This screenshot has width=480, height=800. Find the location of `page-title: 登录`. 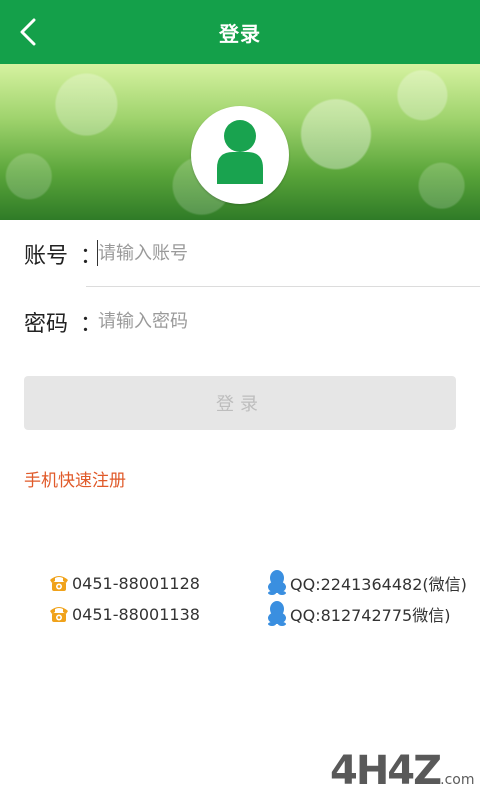

page-title: 登录 is located at coordinates (240, 34).